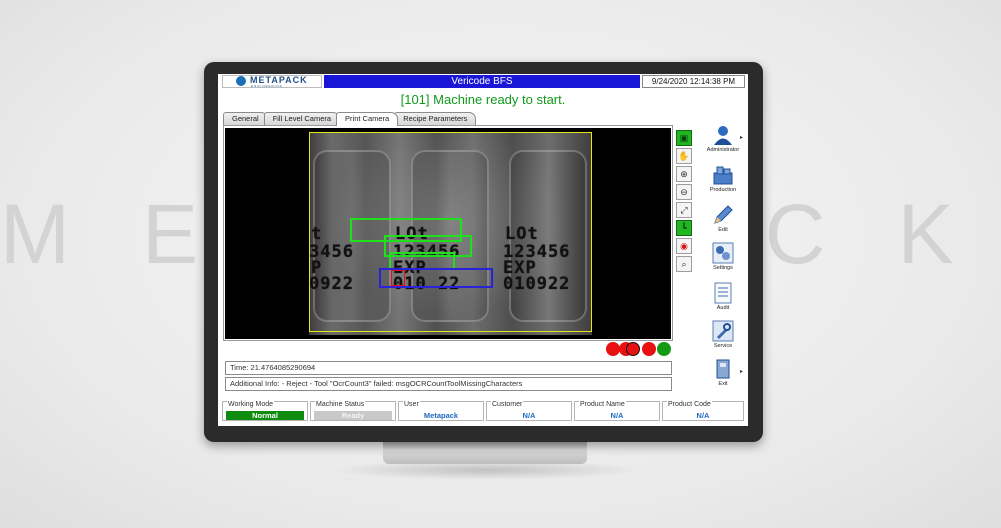 Image resolution: width=1001 pixels, height=528 pixels. I want to click on sidebar-item-administrator: Administrator ▸, so click(723, 143).